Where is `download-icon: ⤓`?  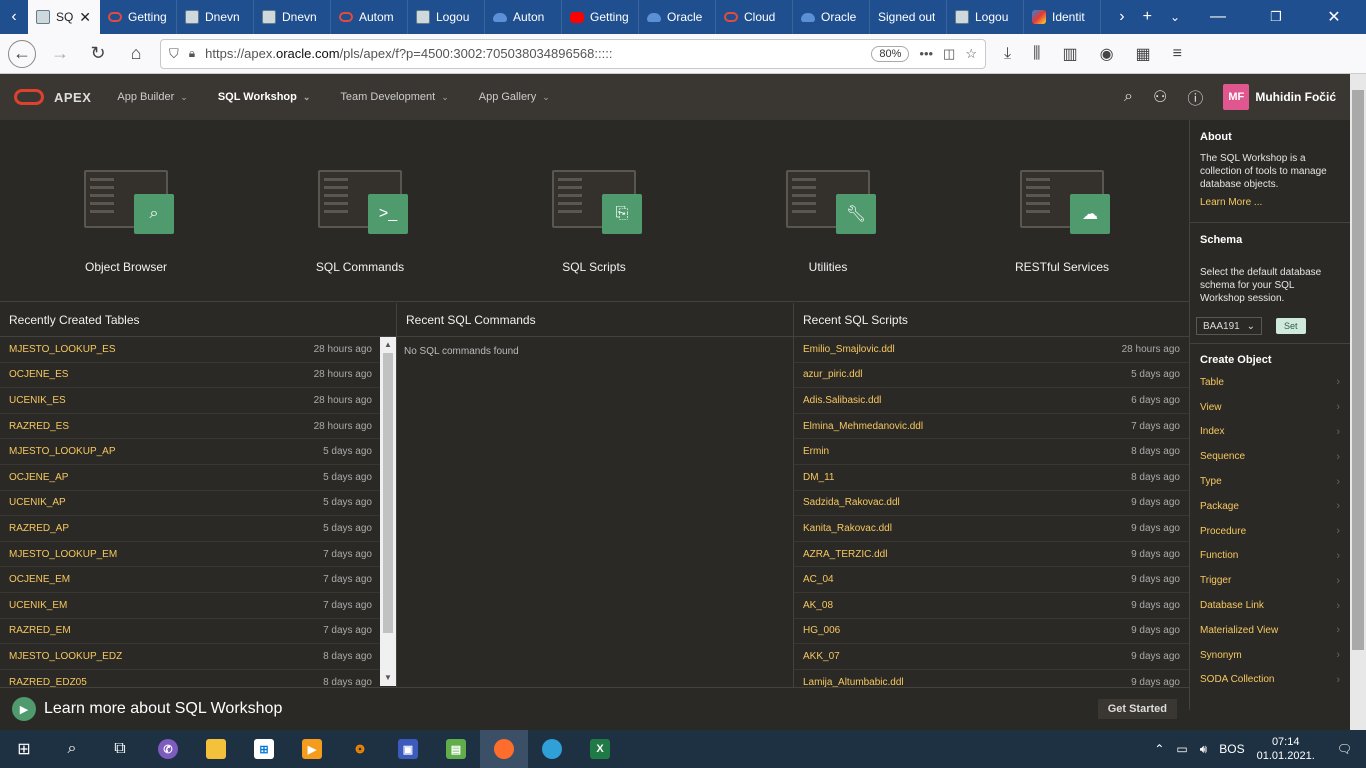 download-icon: ⤓ is located at coordinates (1007, 54).